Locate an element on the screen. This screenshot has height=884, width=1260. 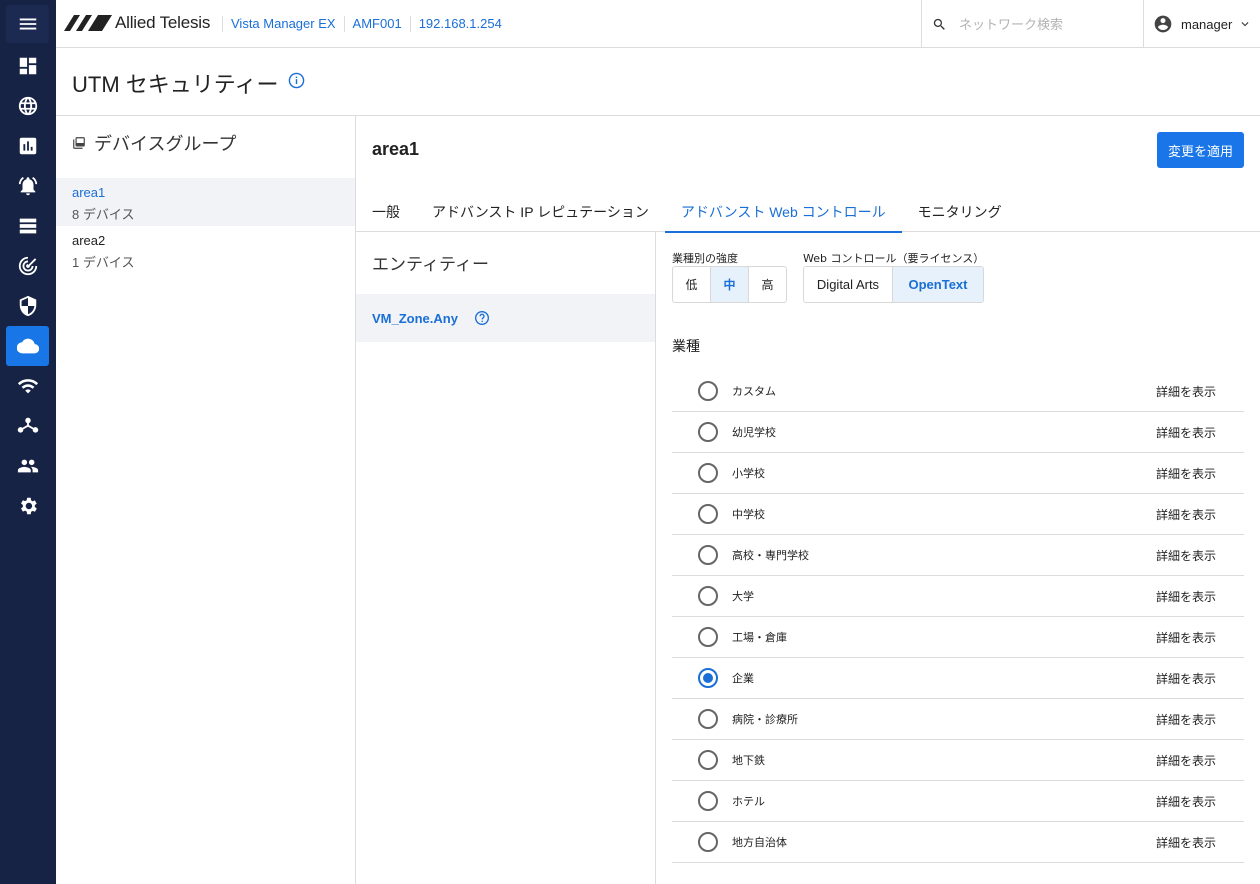
nav-wireless is located at coordinates (27, 386).